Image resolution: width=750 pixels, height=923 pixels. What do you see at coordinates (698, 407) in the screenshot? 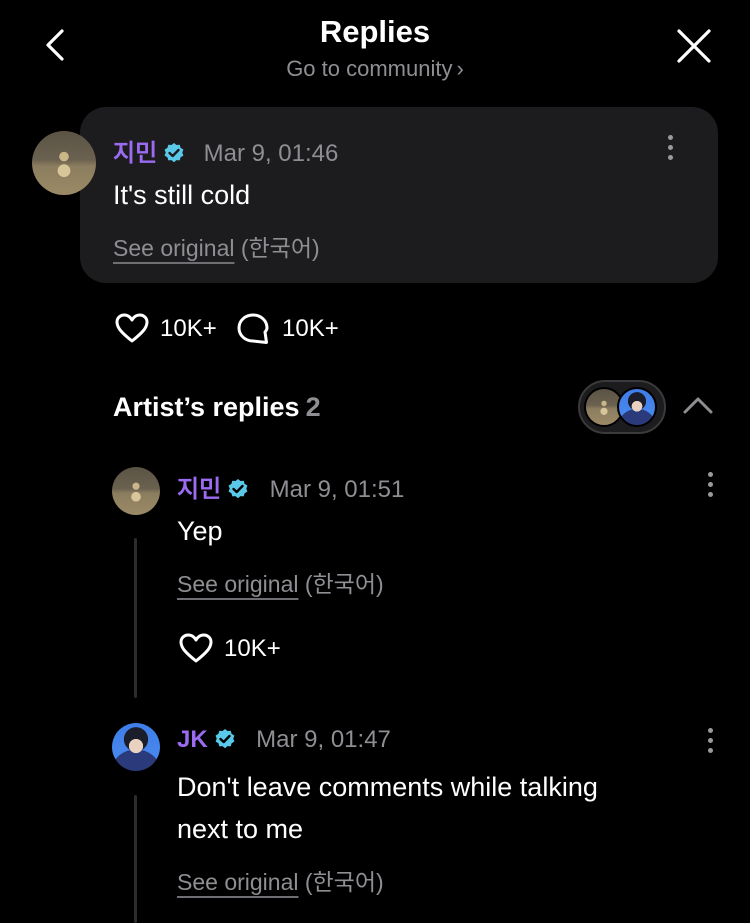
I see `chevron-up-icon` at bounding box center [698, 407].